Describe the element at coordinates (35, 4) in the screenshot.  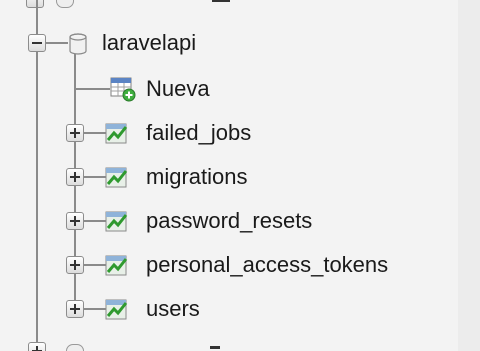
I see `previous-expander-partial` at that location.